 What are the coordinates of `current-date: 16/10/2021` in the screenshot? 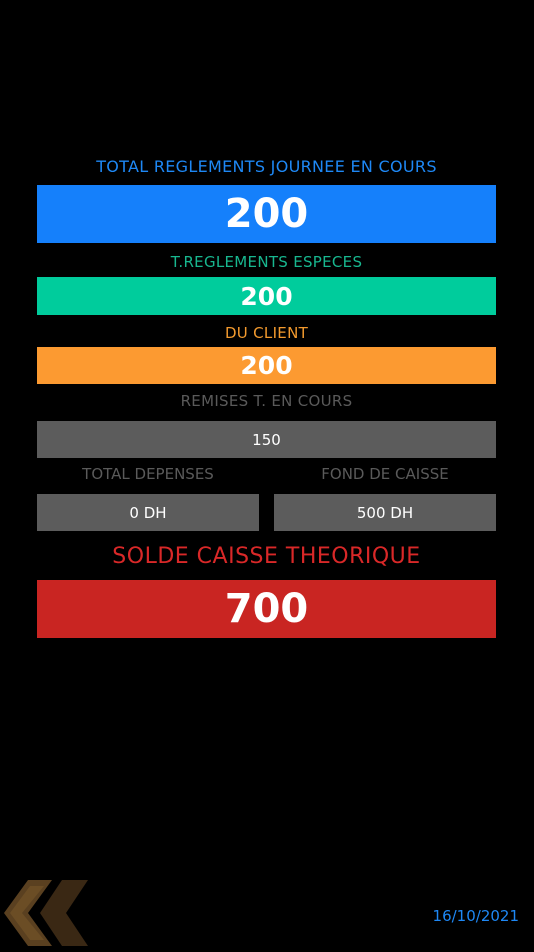 It's located at (475, 916).